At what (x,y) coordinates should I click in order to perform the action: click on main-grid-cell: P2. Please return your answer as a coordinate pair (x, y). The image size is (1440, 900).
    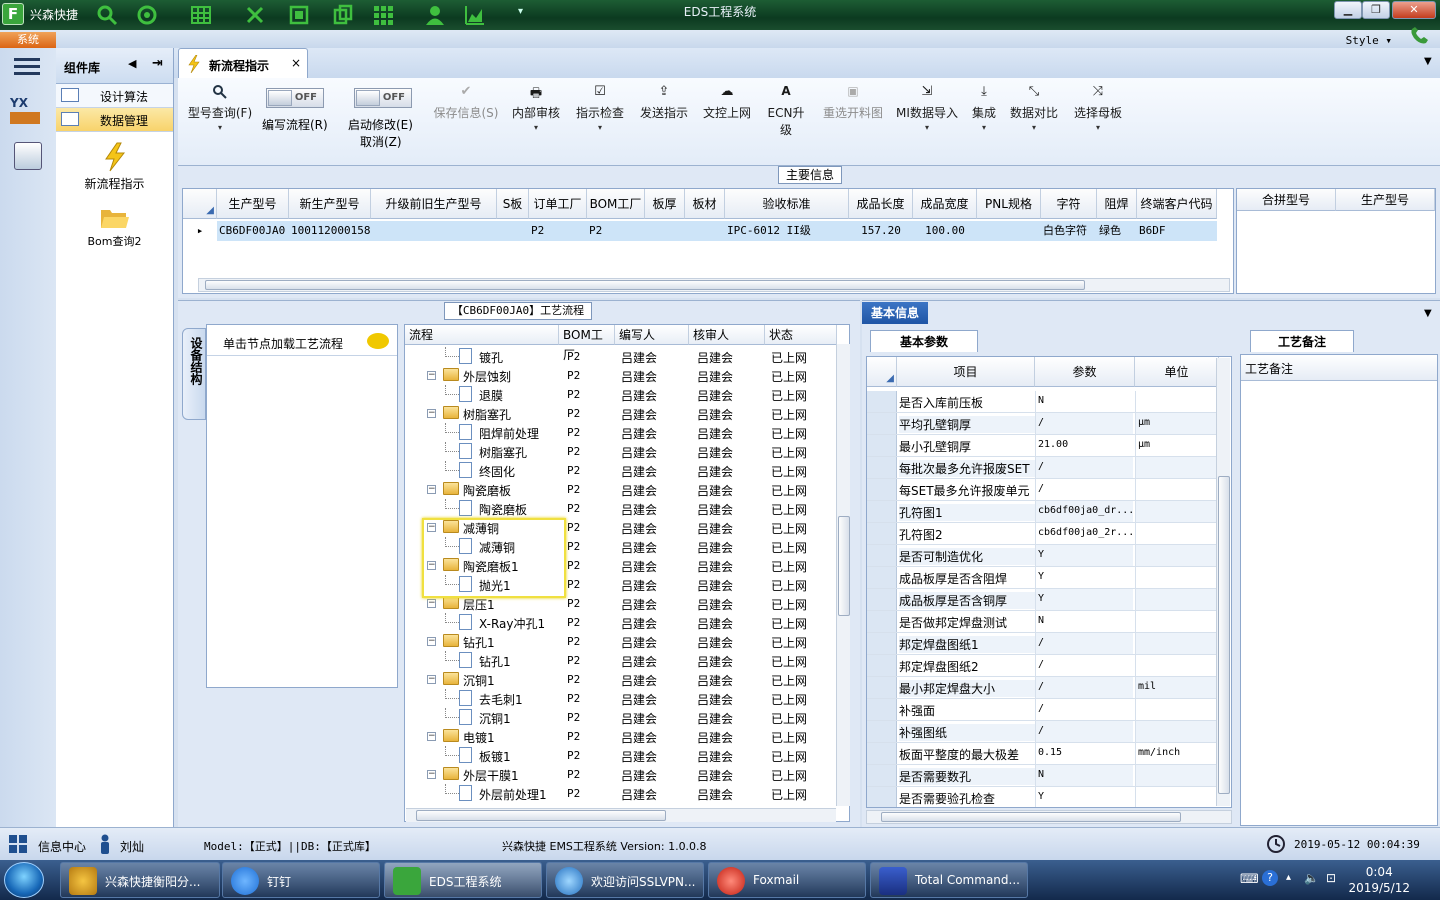
    Looking at the image, I should click on (616, 231).